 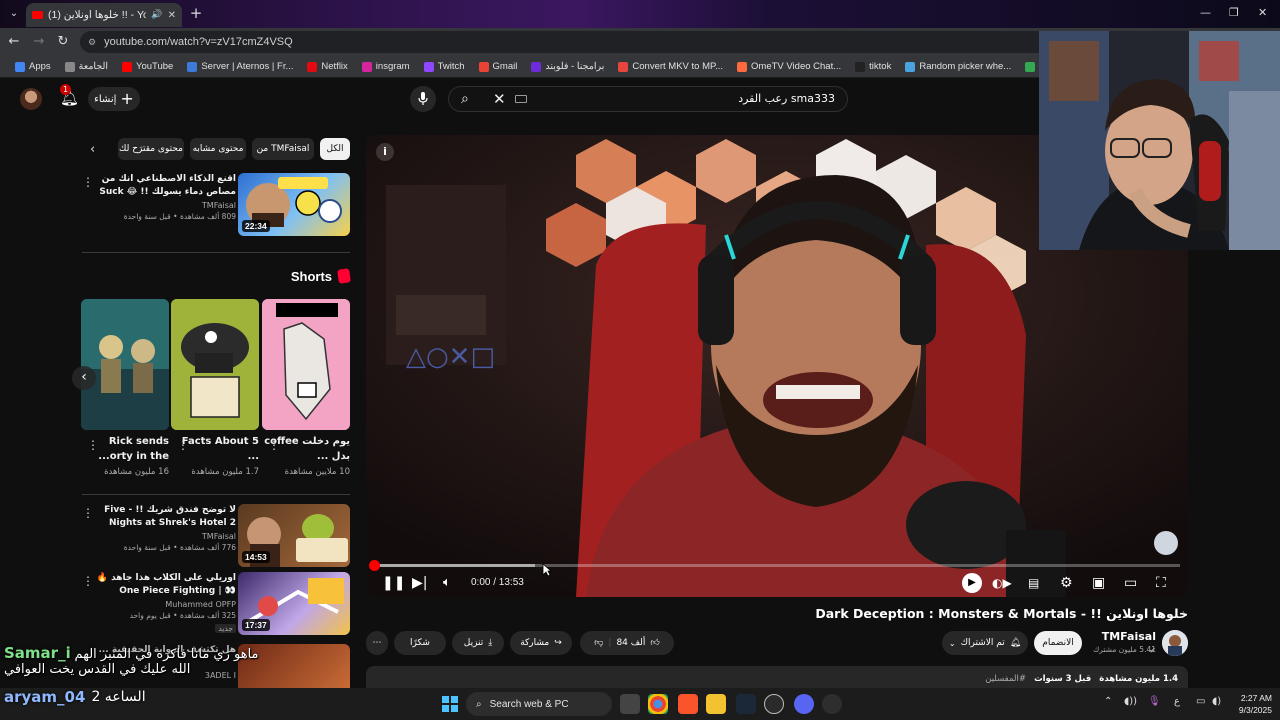 I want to click on notifications-button: 🔔︎ 1, so click(x=69, y=95).